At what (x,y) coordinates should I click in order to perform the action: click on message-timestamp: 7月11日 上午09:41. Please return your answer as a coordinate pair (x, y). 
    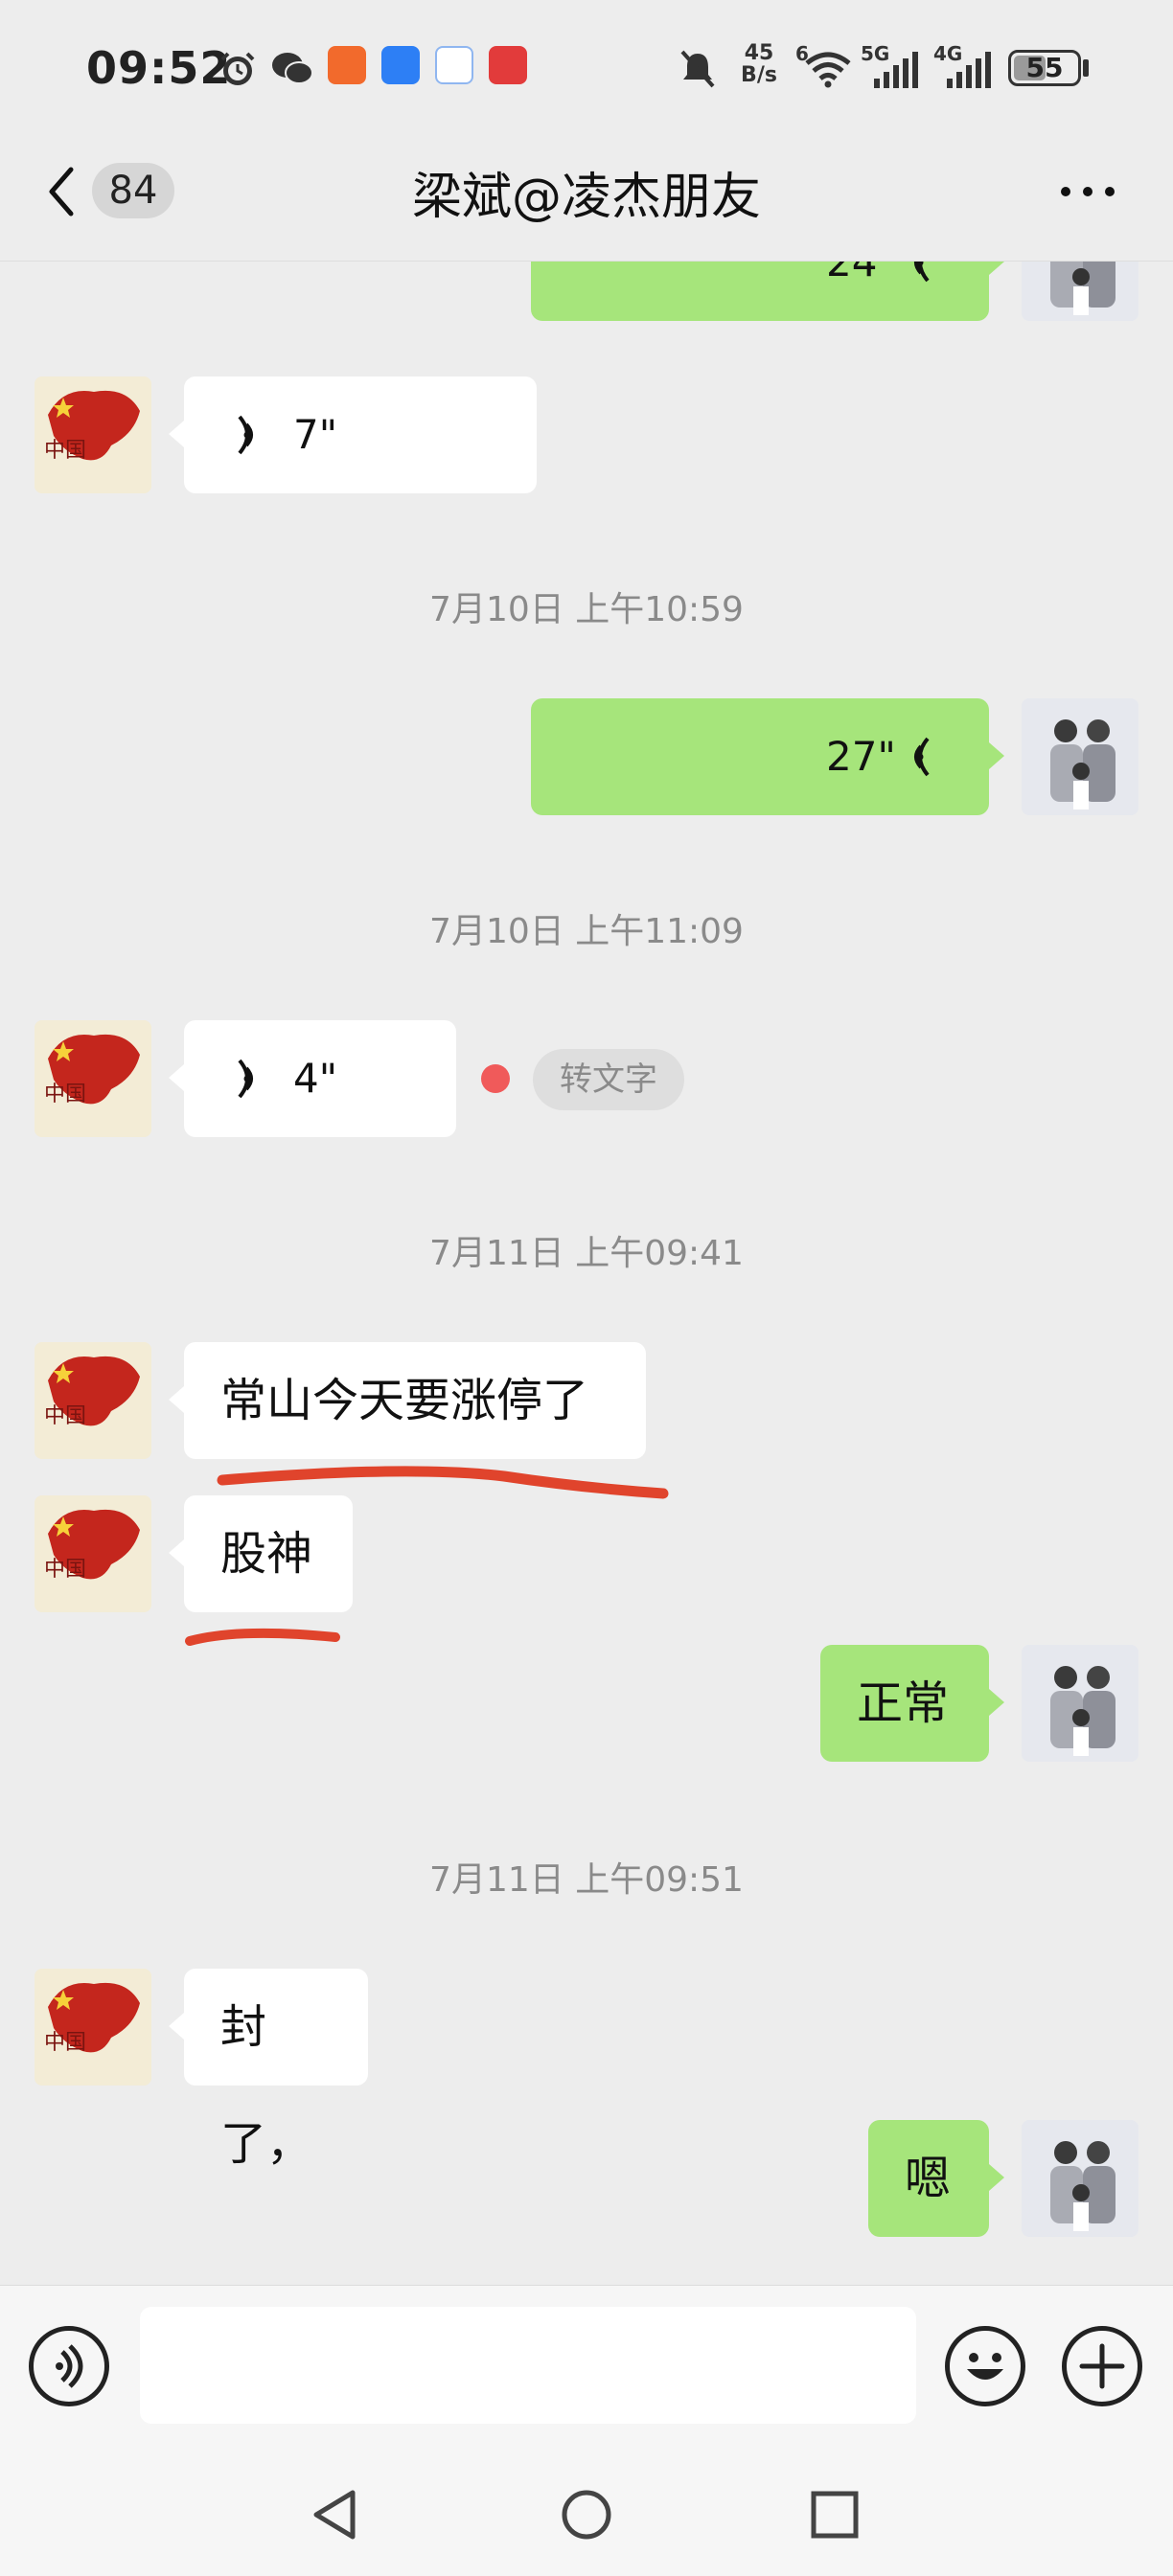
    Looking at the image, I should click on (586, 1254).